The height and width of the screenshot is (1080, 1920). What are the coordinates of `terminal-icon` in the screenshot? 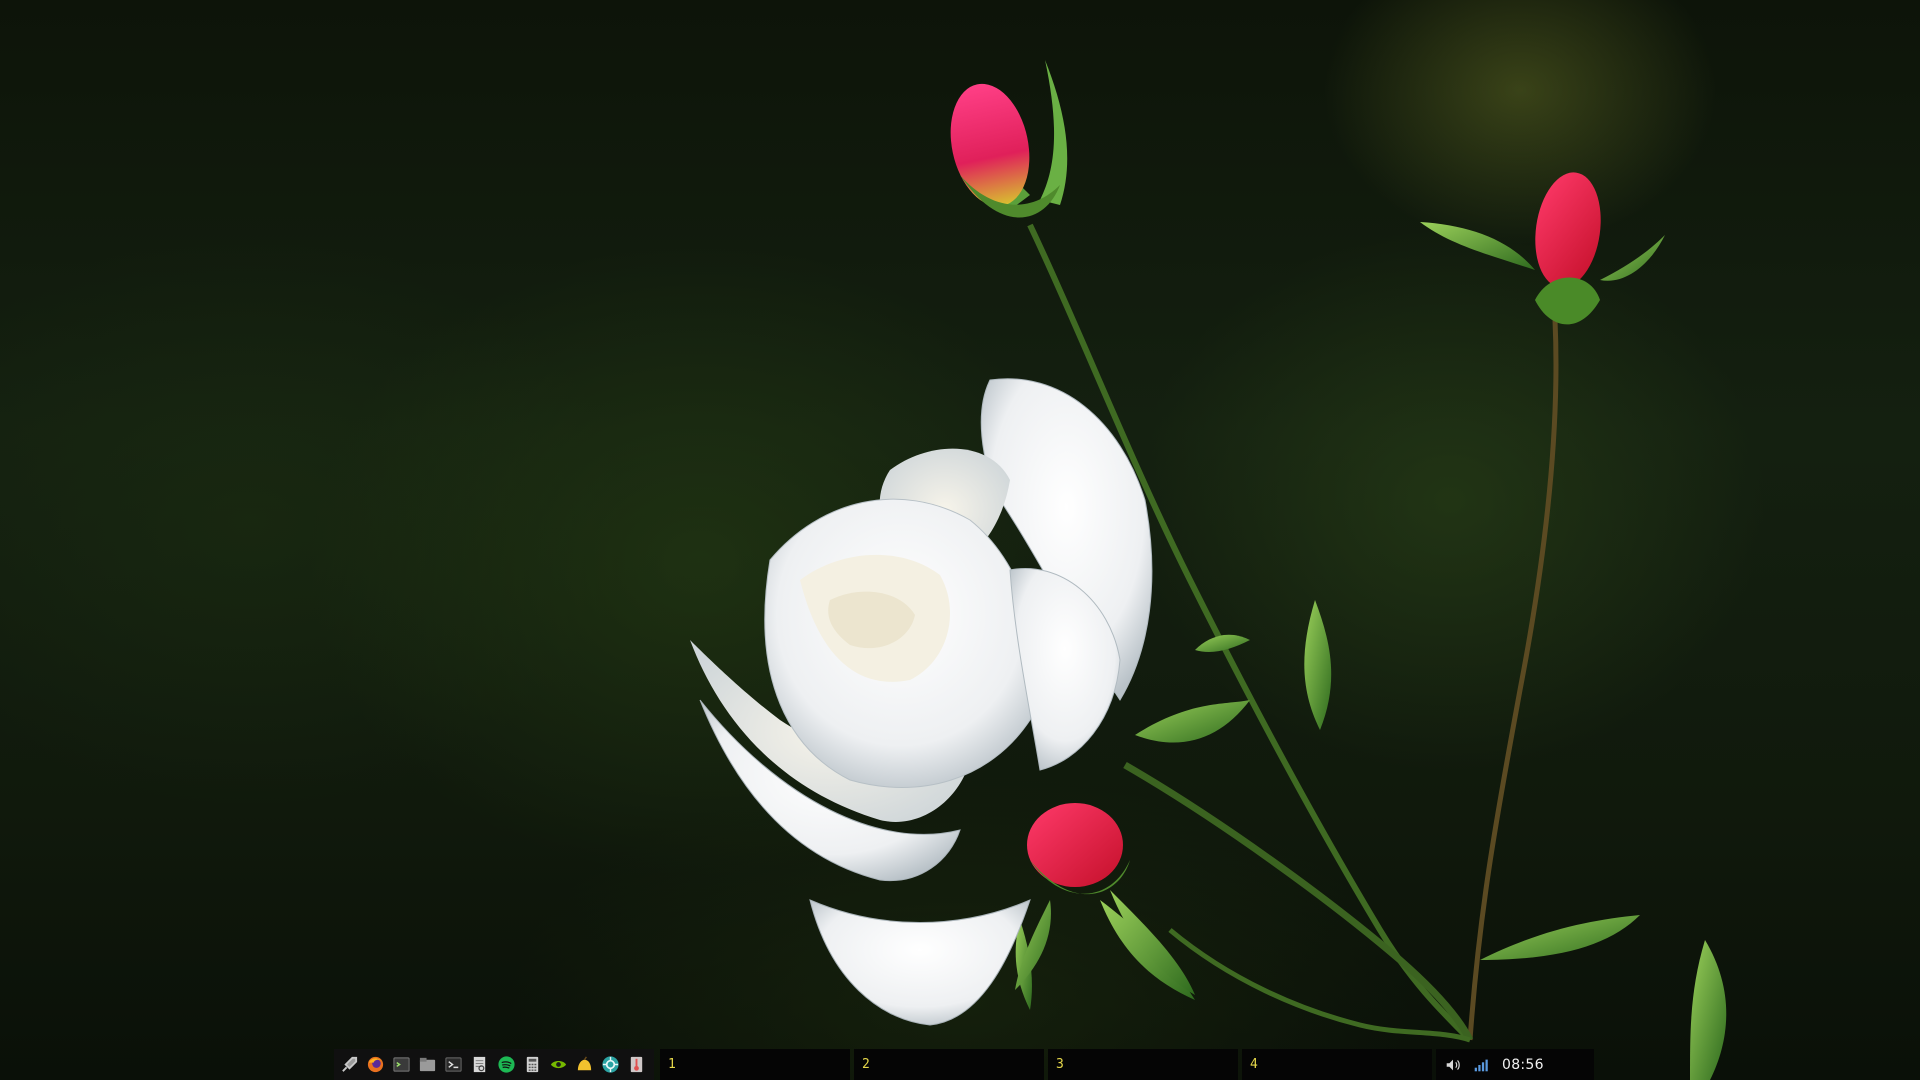 It's located at (401, 1064).